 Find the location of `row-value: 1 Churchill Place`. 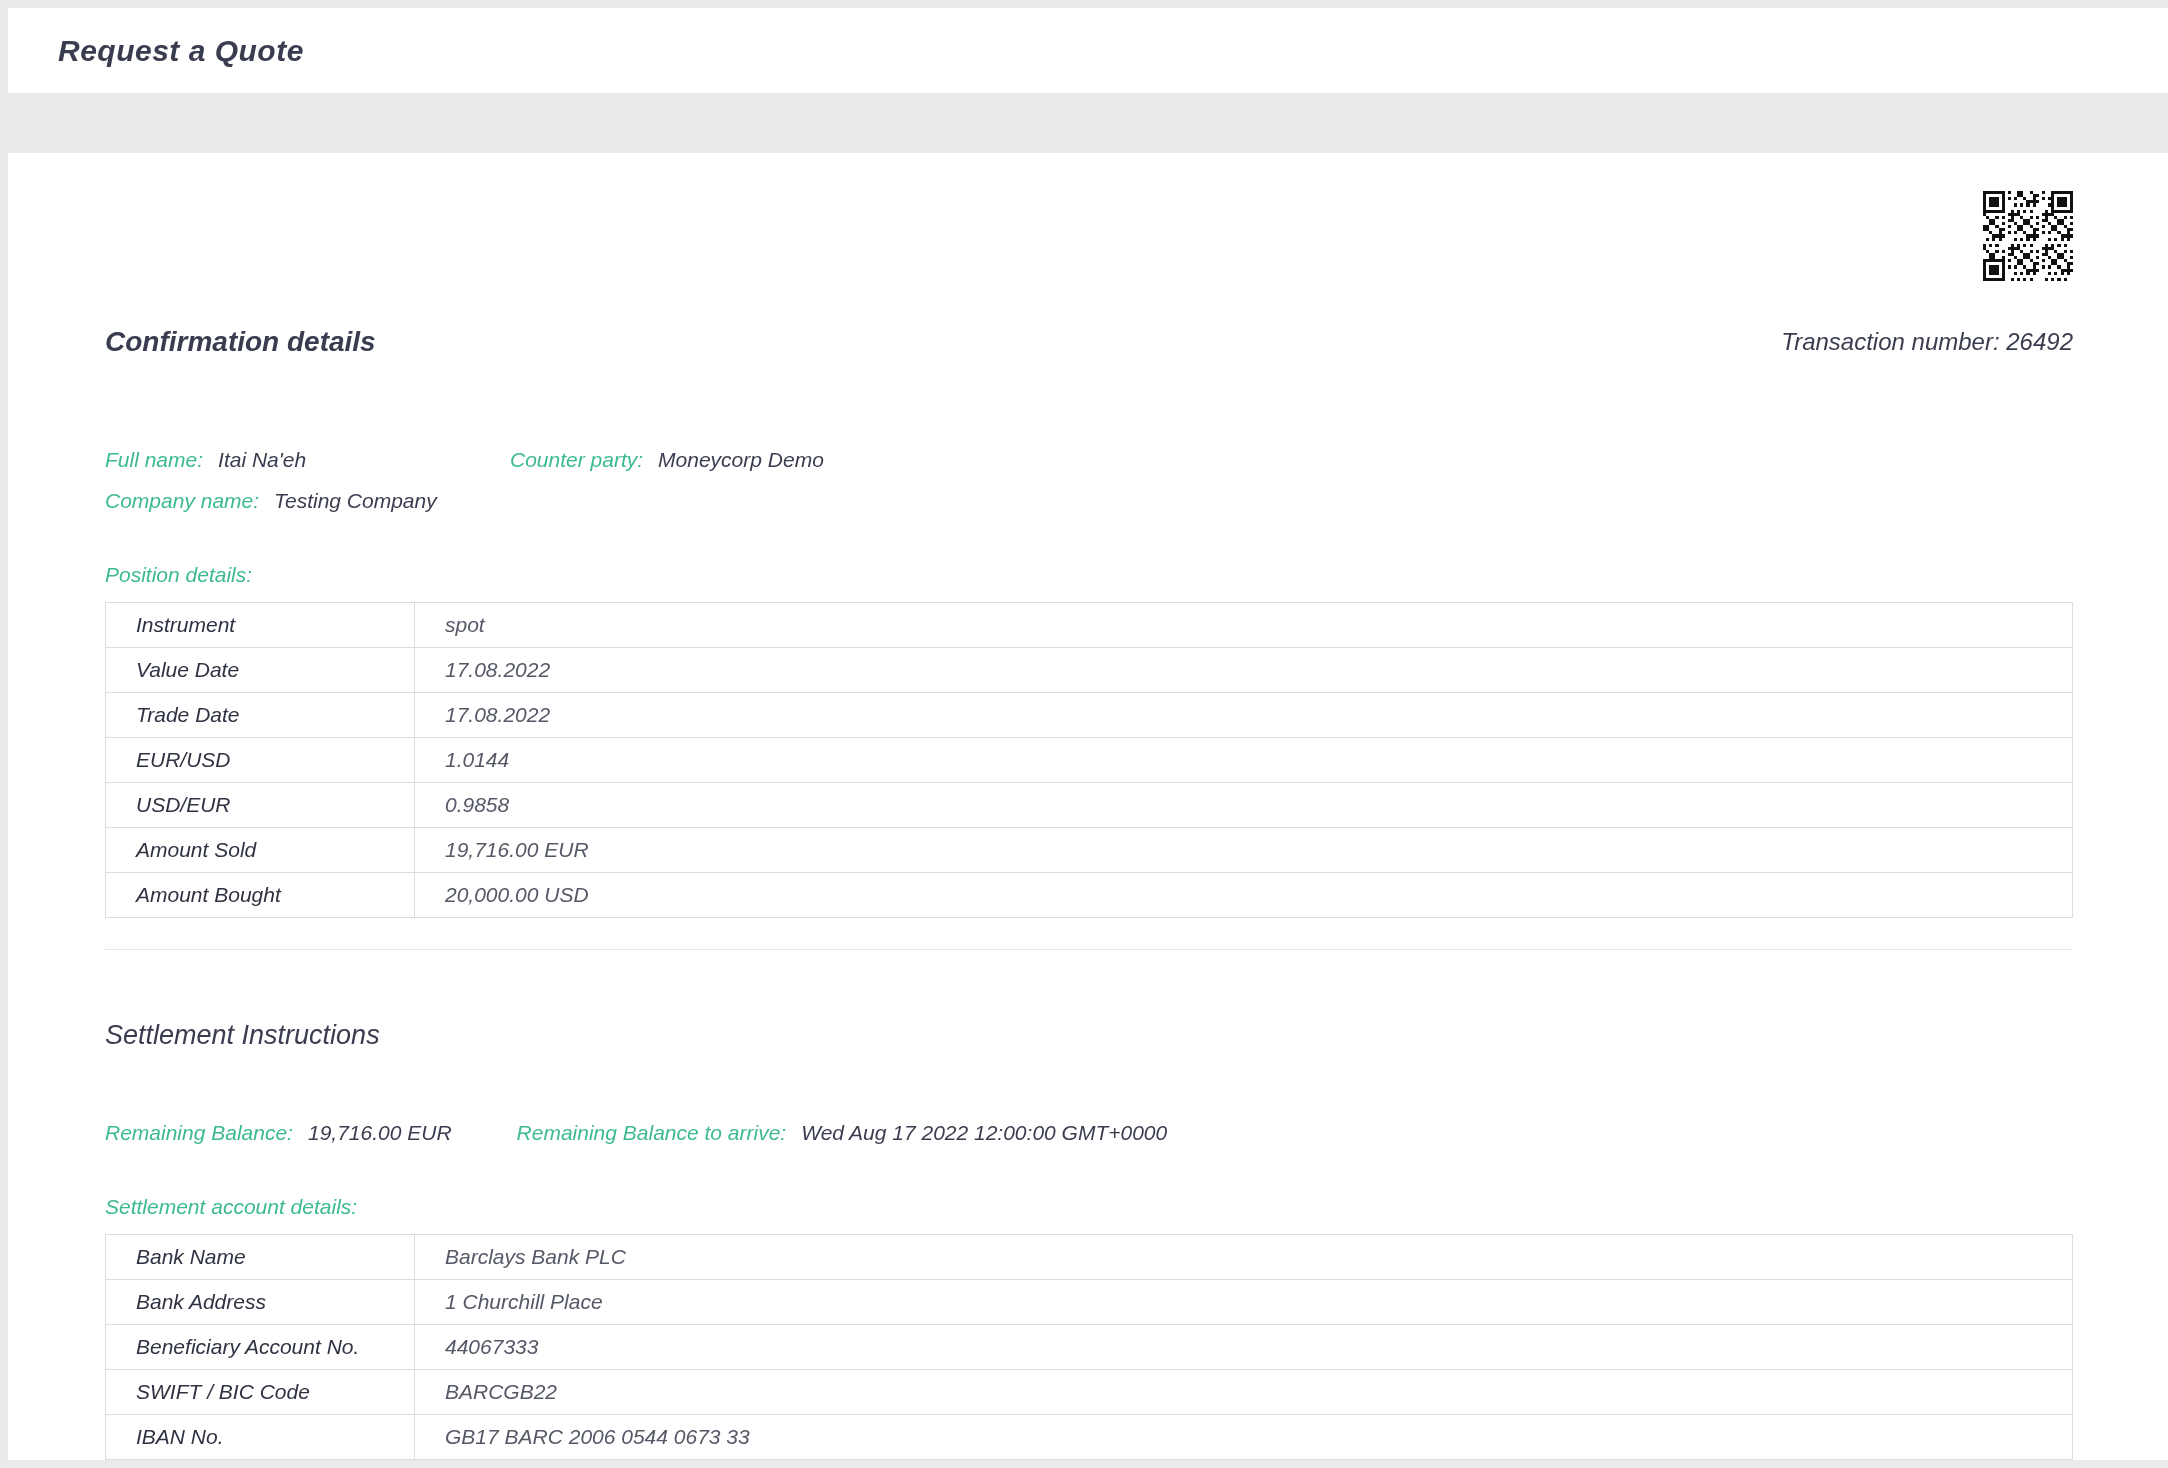

row-value: 1 Churchill Place is located at coordinates (1243, 1302).